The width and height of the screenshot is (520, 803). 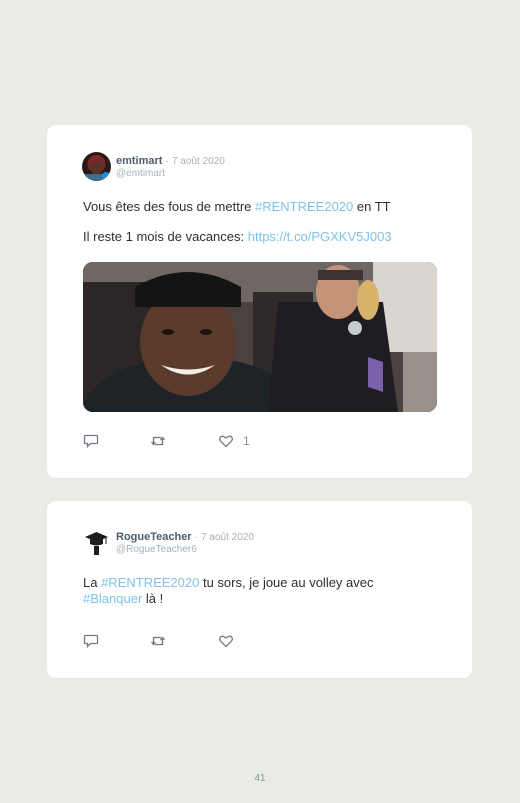 What do you see at coordinates (96, 542) in the screenshot?
I see `avatar-rogueteacher` at bounding box center [96, 542].